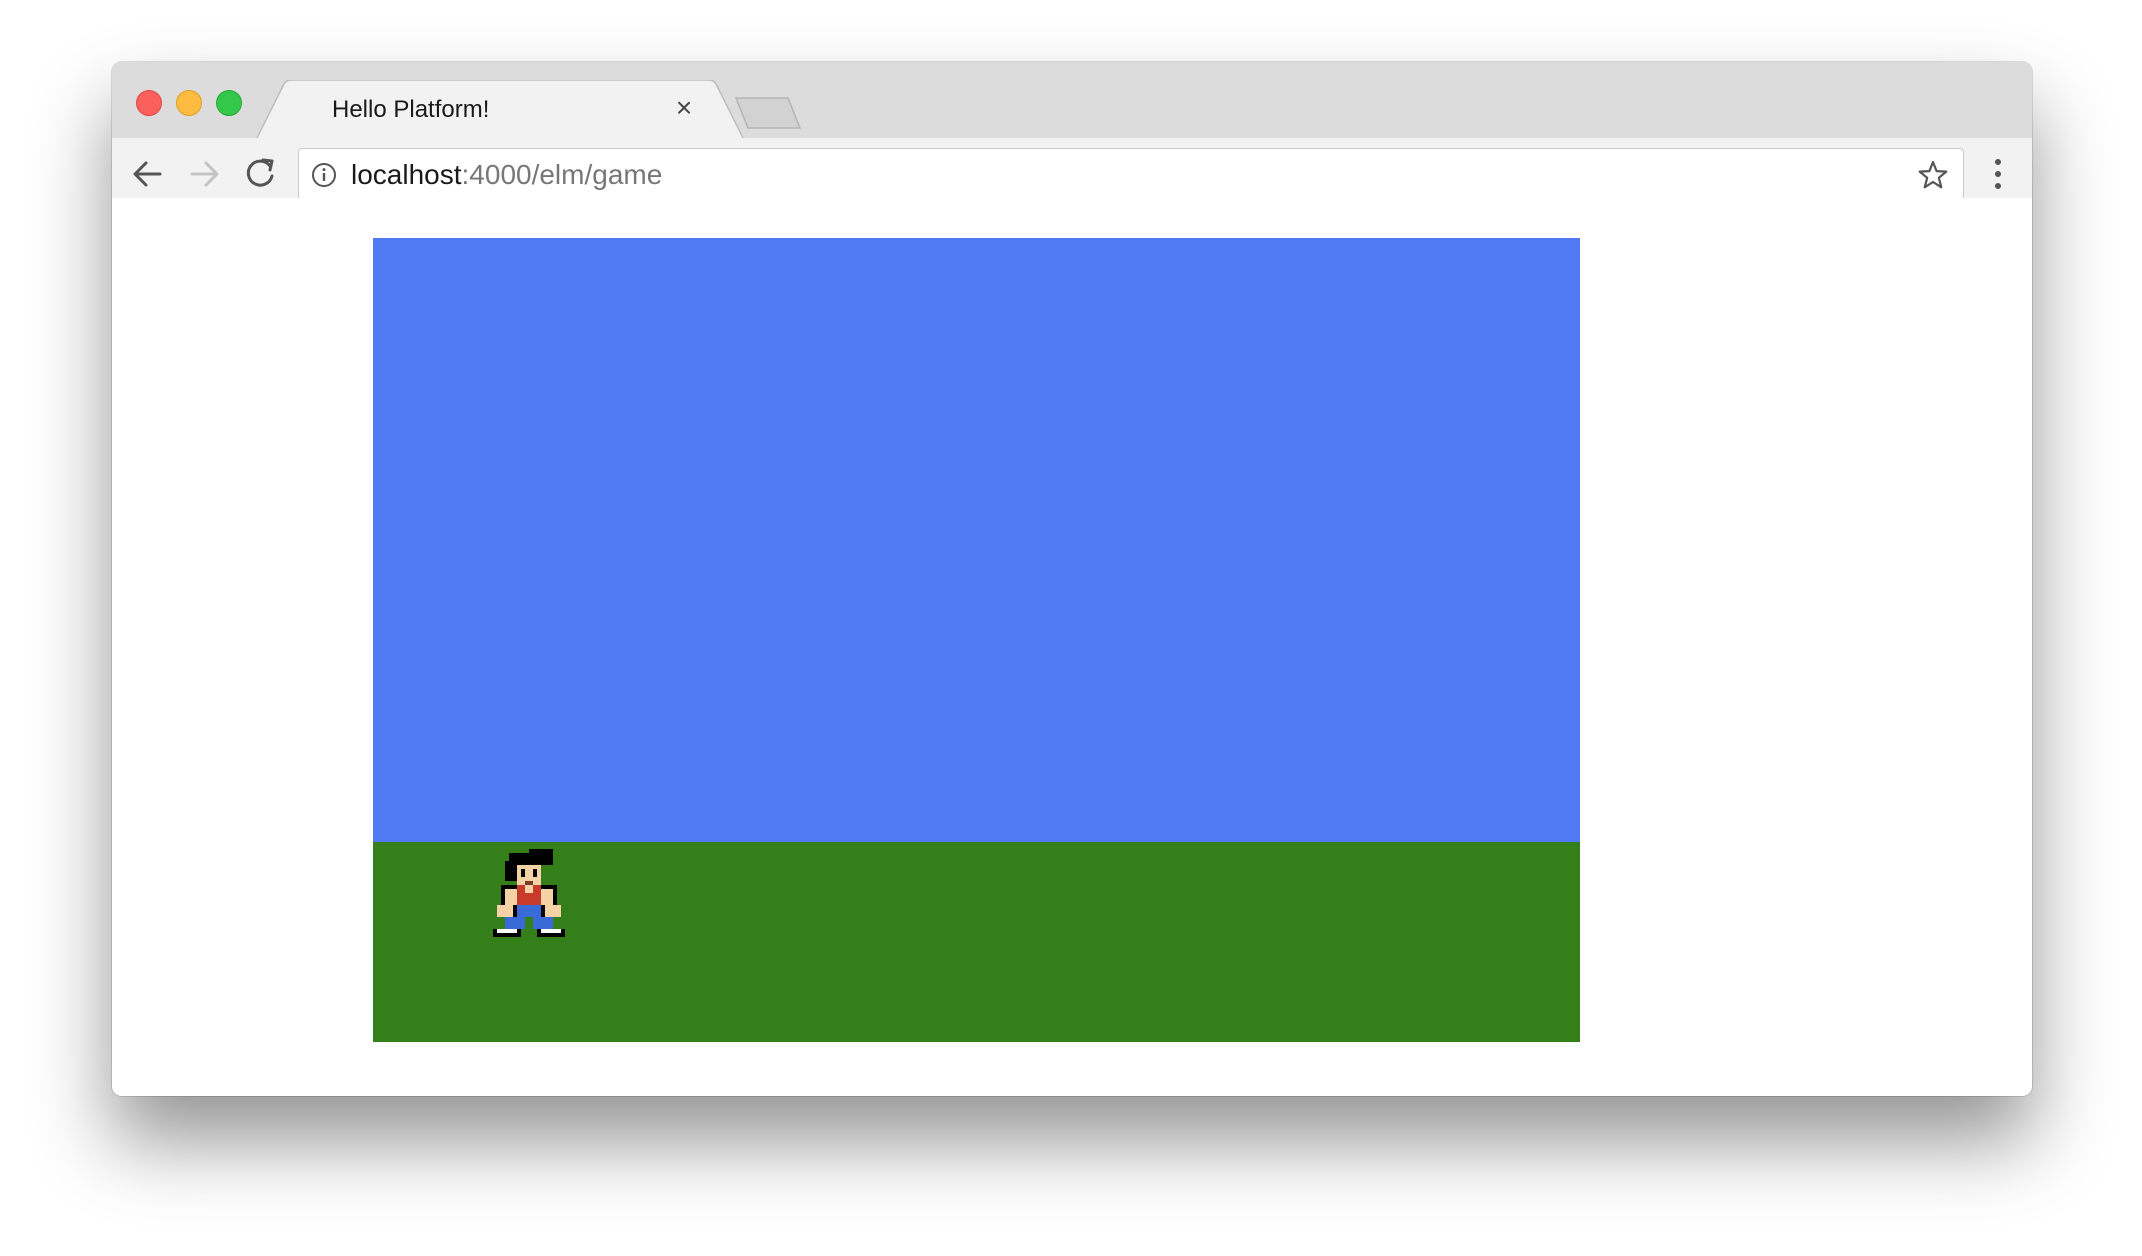 The image size is (2142, 1256). What do you see at coordinates (406, 174) in the screenshot?
I see `url-host: localhost` at bounding box center [406, 174].